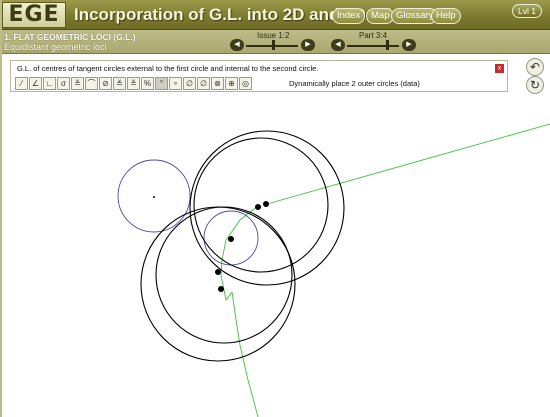  I want to click on part-prev-button: ◀, so click(338, 45).